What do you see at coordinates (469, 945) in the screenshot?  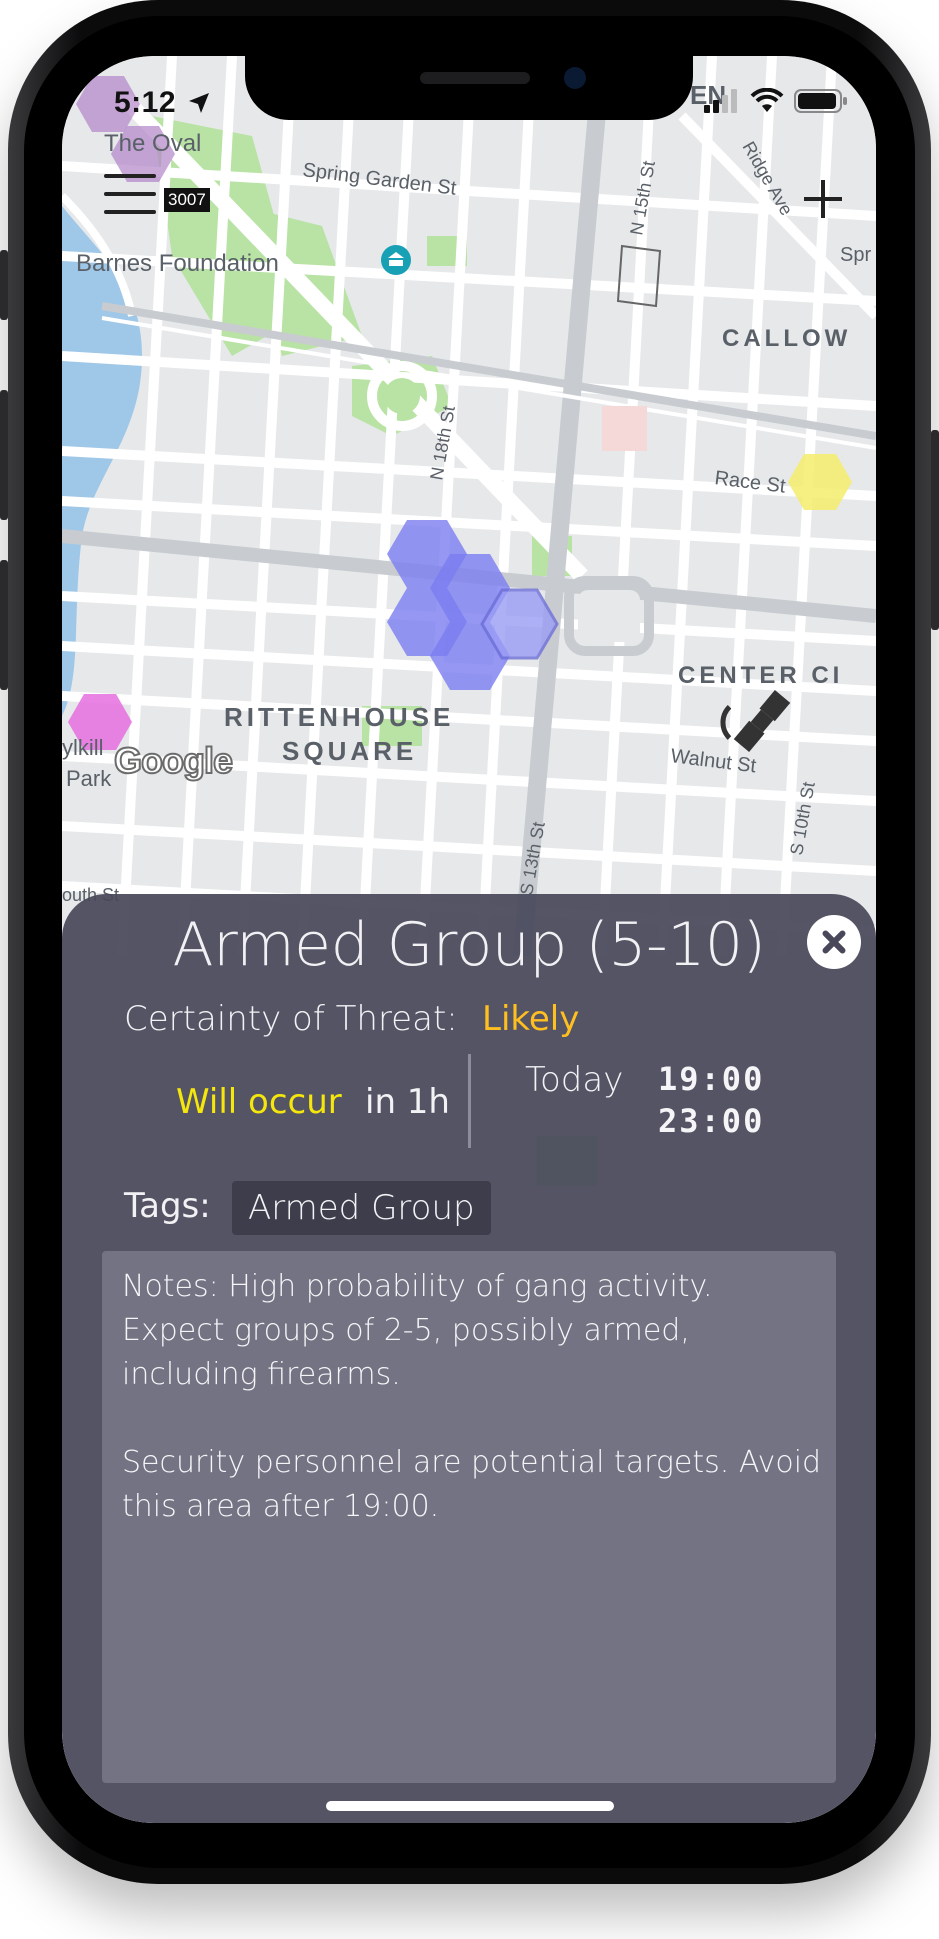 I see `threat-title: Armed Group (5-10)` at bounding box center [469, 945].